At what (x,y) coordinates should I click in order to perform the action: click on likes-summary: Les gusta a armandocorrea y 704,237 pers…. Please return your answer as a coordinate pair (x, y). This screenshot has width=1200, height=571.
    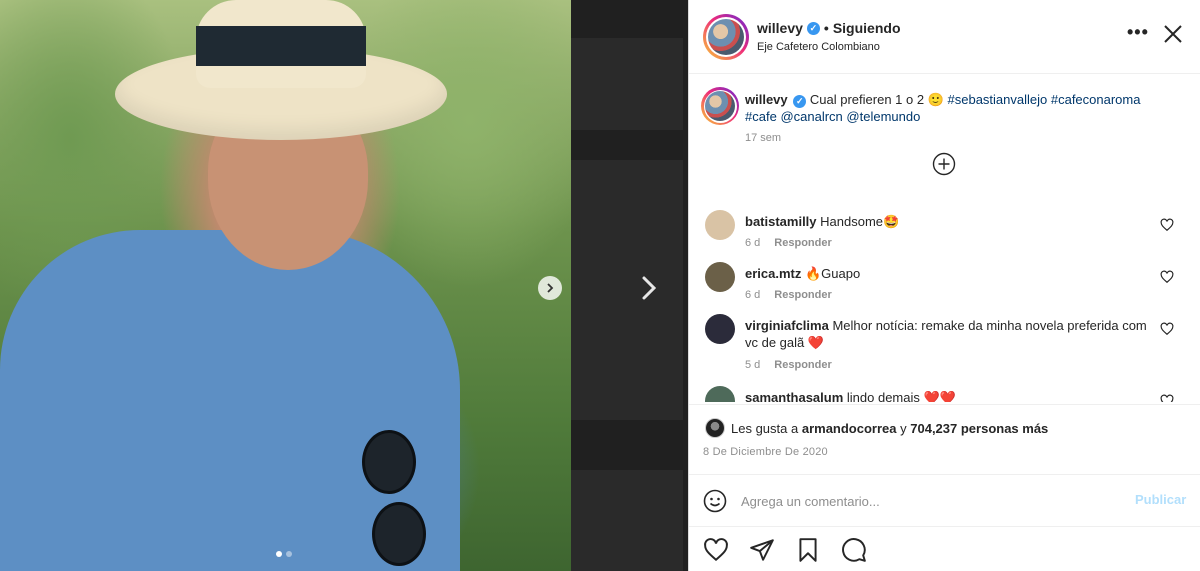
    Looking at the image, I should click on (889, 428).